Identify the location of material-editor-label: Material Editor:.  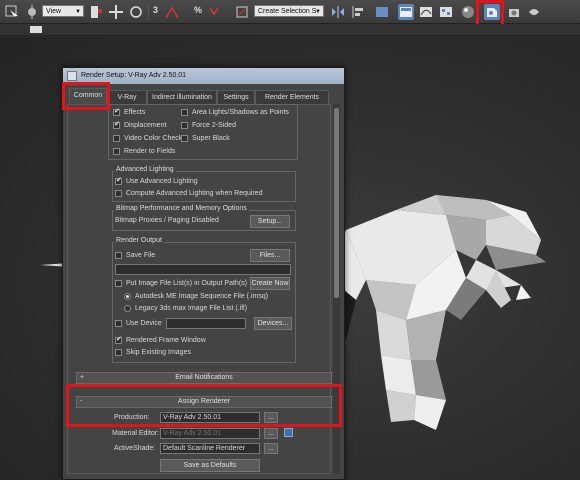
(136, 433).